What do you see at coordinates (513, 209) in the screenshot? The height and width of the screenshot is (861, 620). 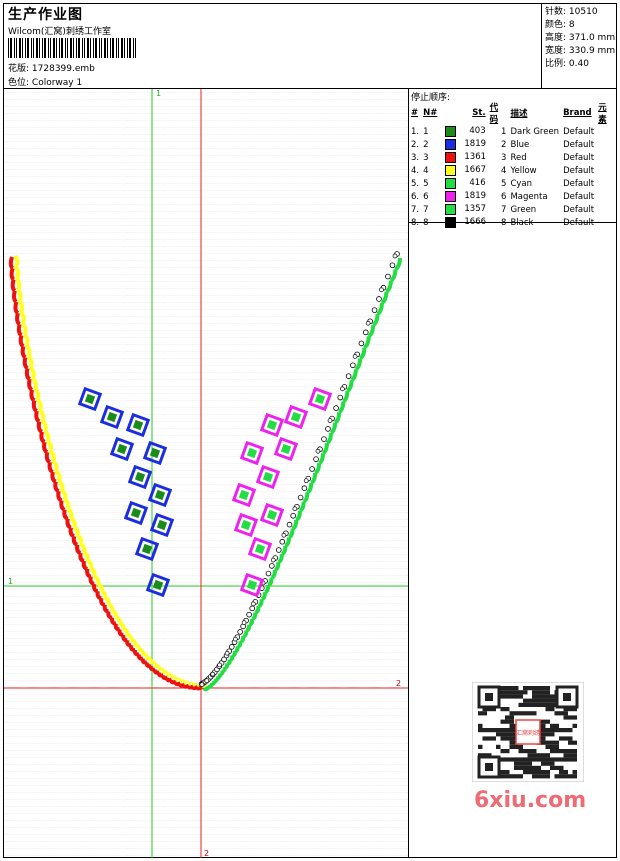 I see `table-row: 7. 7 1357 7 Green Default` at bounding box center [513, 209].